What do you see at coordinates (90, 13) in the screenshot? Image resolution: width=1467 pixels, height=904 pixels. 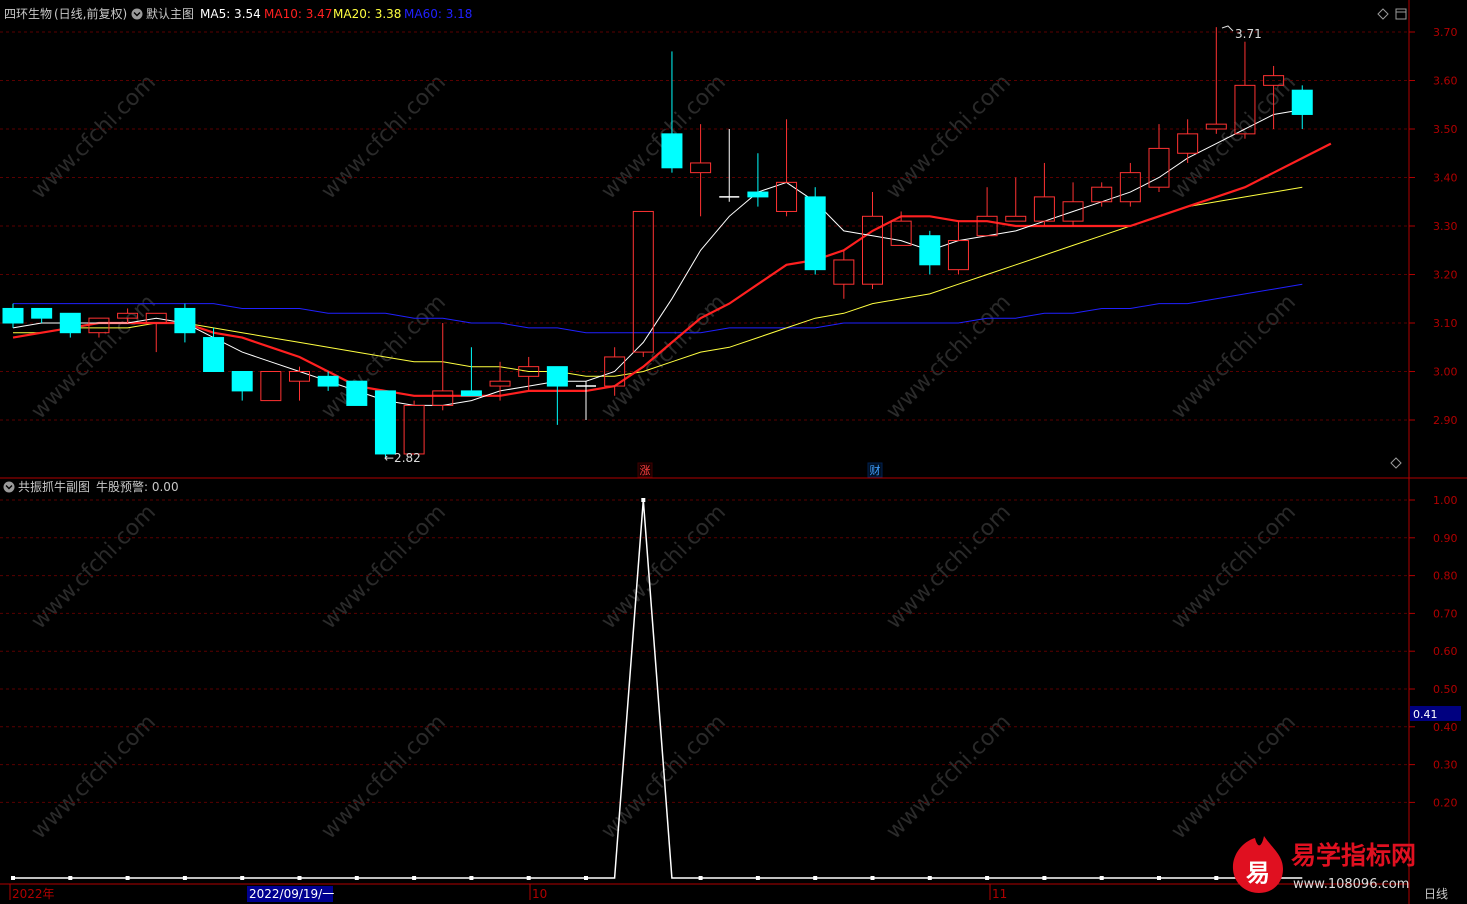 I see `period-label: (日线,前复权)` at bounding box center [90, 13].